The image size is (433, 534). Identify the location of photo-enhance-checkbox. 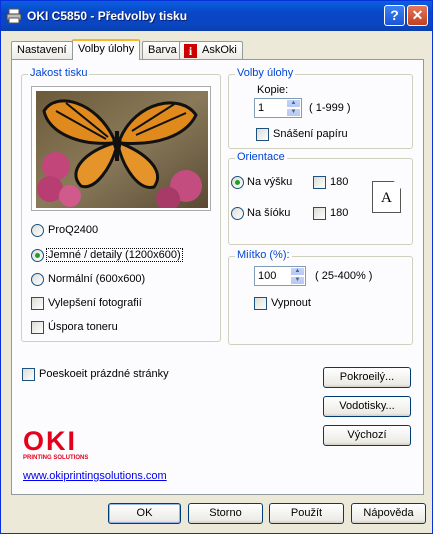
(37, 303).